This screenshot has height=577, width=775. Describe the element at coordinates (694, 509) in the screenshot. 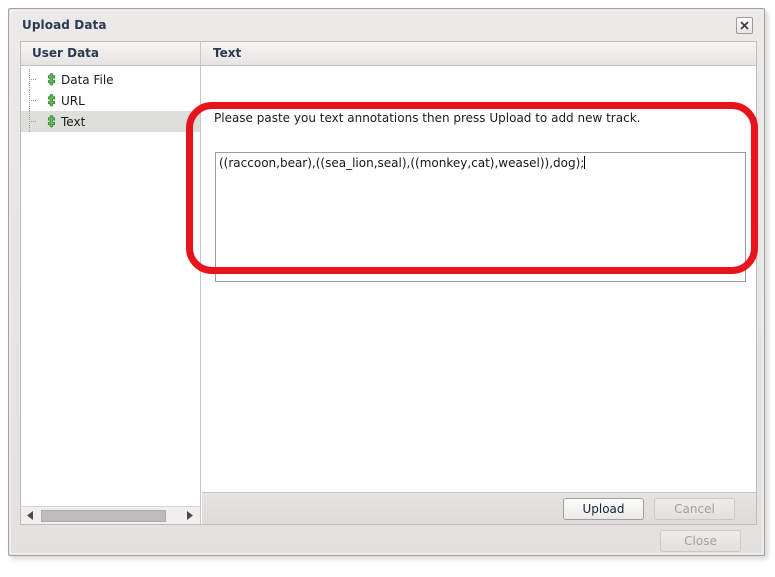

I see `cancel-button: Cancel` at that location.